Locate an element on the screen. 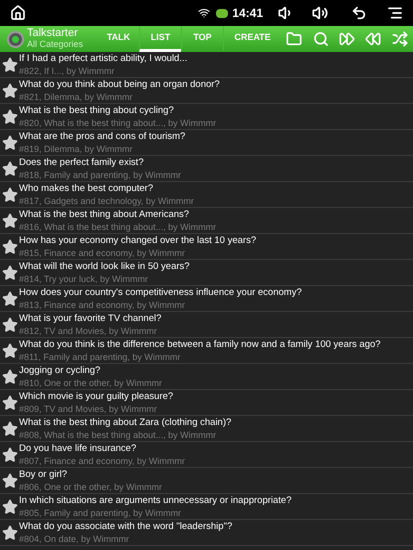  topic-meta: #815, Finance and economy, by Wimmmr is located at coordinates (102, 253).